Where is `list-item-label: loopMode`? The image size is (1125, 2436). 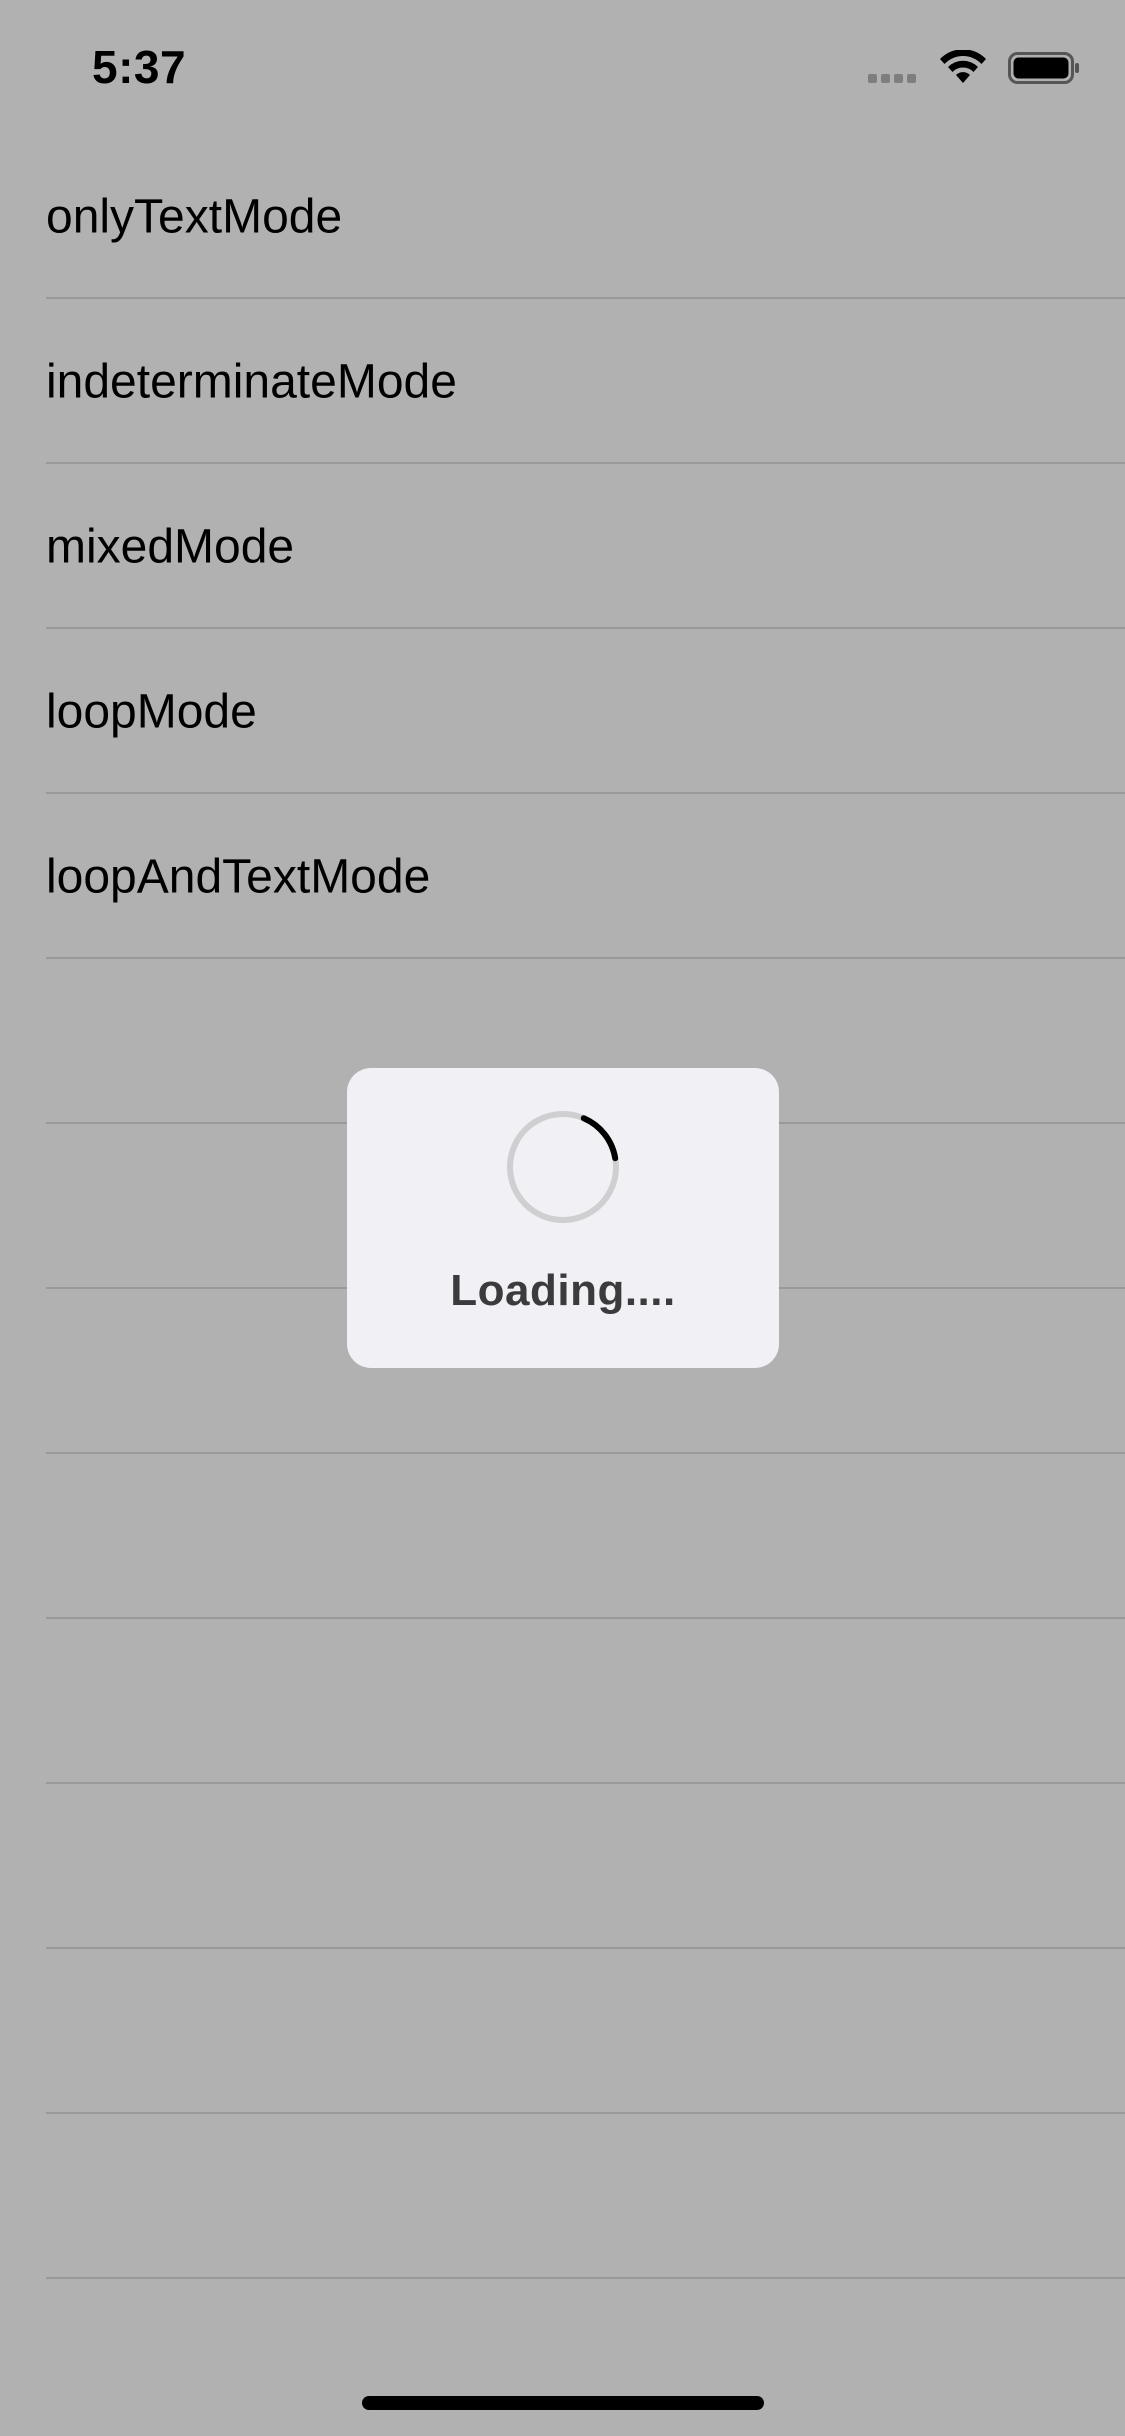
list-item-label: loopMode is located at coordinates (151, 711).